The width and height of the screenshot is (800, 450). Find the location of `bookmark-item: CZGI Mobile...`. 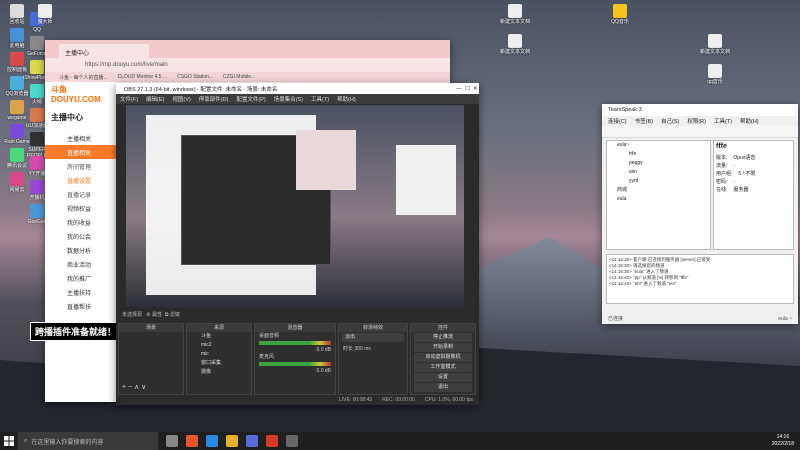

bookmark-item: CZGI Mobile... is located at coordinates (239, 77).